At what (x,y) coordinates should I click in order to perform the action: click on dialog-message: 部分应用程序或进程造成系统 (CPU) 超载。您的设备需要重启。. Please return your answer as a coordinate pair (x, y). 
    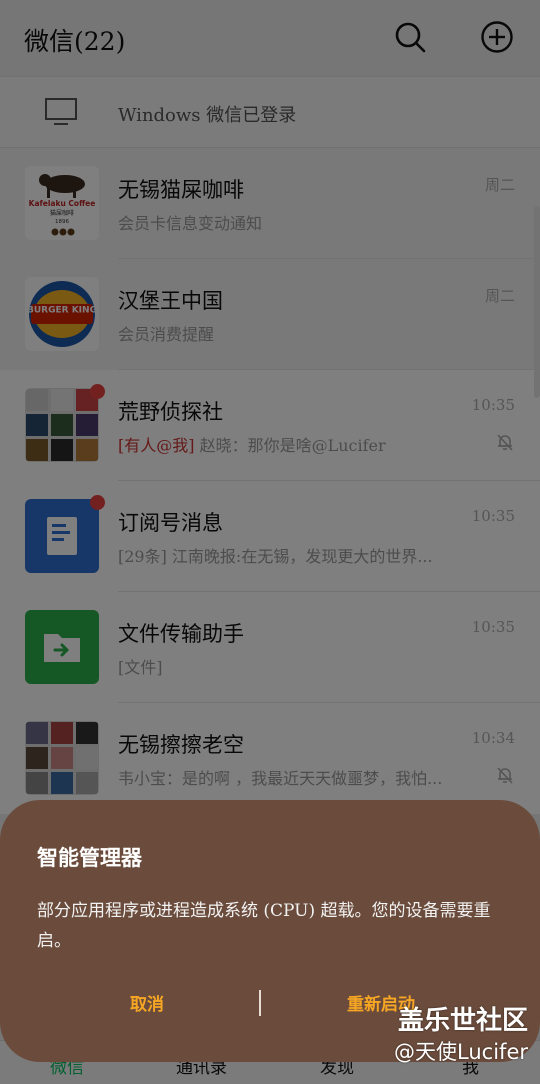
    Looking at the image, I should click on (264, 926).